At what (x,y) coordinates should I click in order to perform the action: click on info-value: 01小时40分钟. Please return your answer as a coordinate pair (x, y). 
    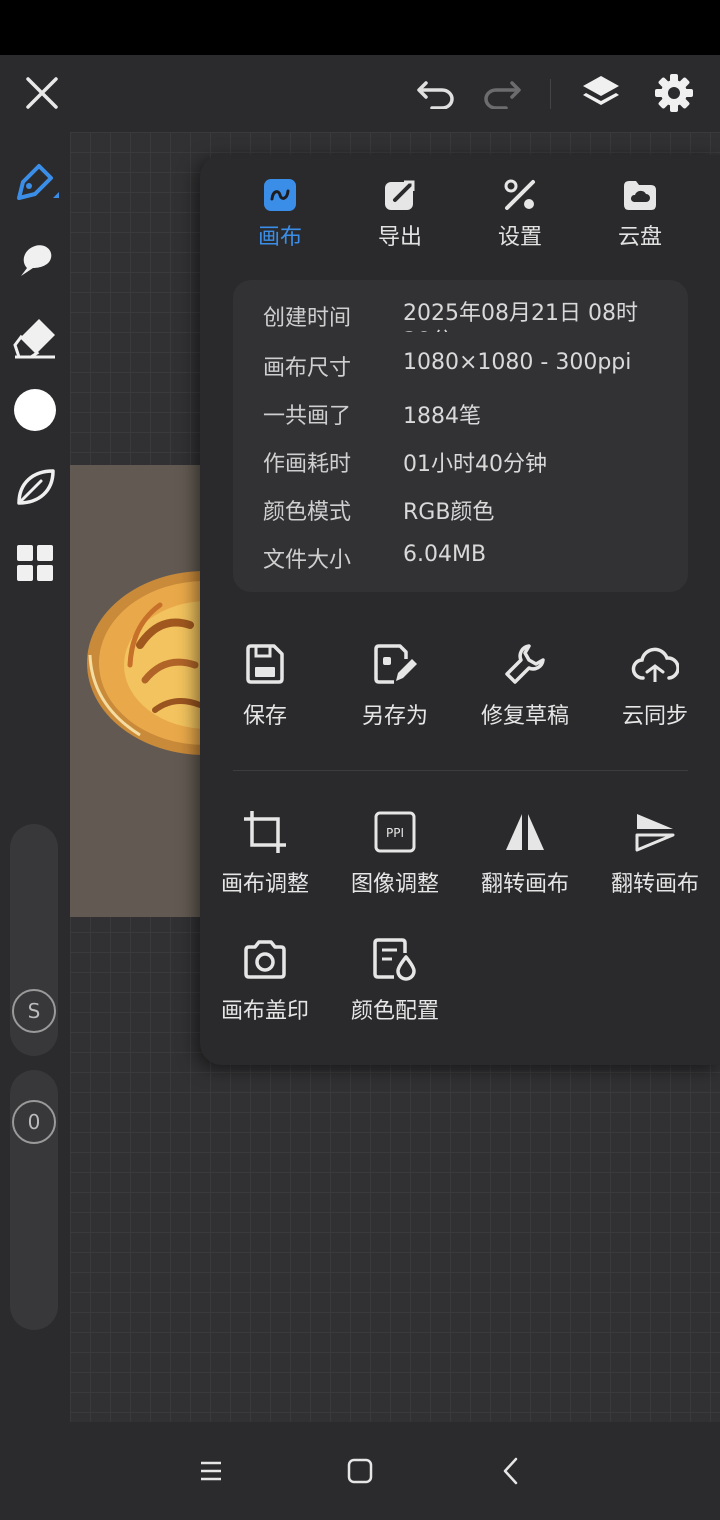
    Looking at the image, I should click on (475, 464).